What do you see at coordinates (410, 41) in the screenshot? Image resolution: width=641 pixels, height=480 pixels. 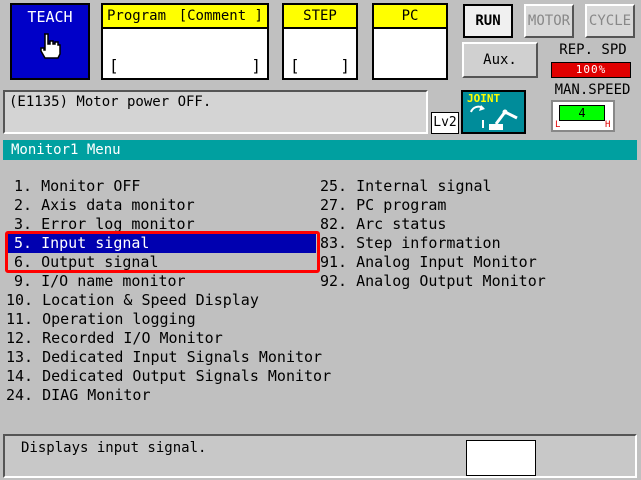 I see `pc-panel: PC` at bounding box center [410, 41].